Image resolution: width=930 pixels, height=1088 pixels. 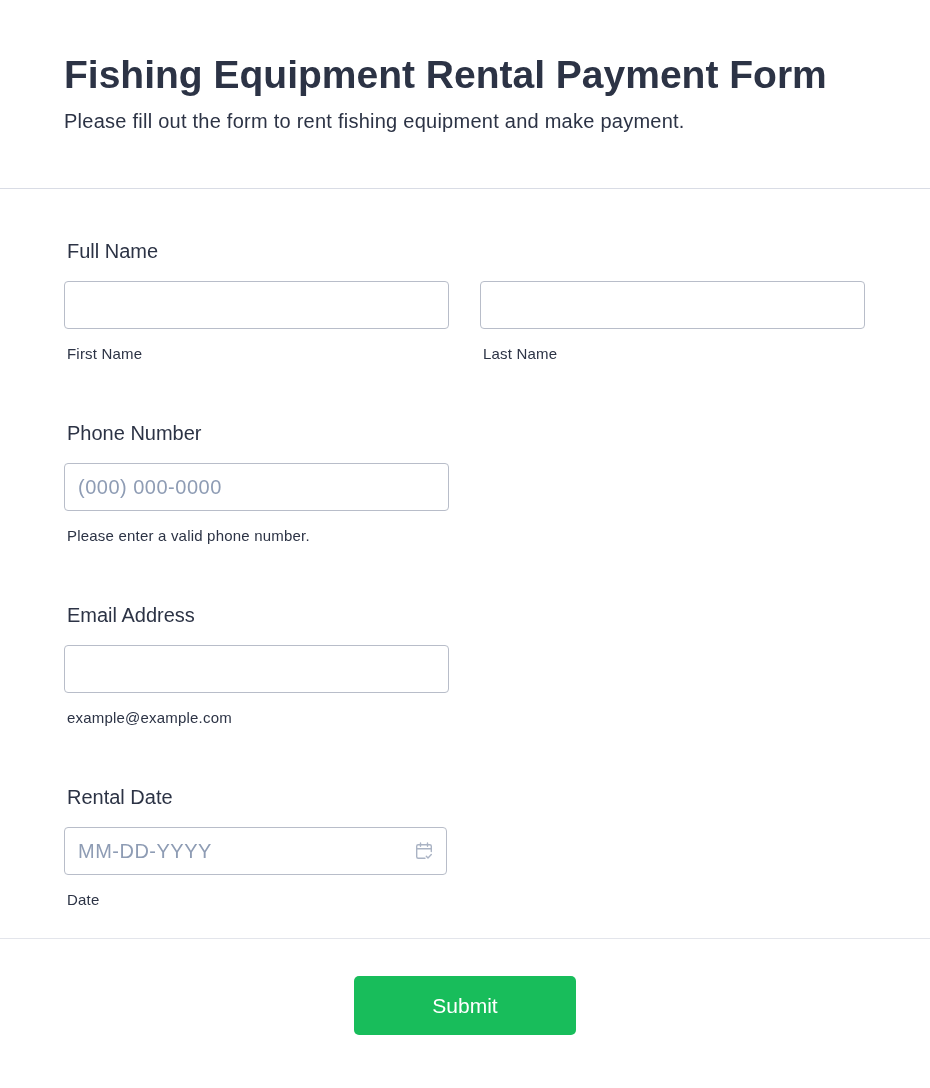 What do you see at coordinates (446, 75) in the screenshot?
I see `form-title: Fishing Equipment Rental Payment Form` at bounding box center [446, 75].